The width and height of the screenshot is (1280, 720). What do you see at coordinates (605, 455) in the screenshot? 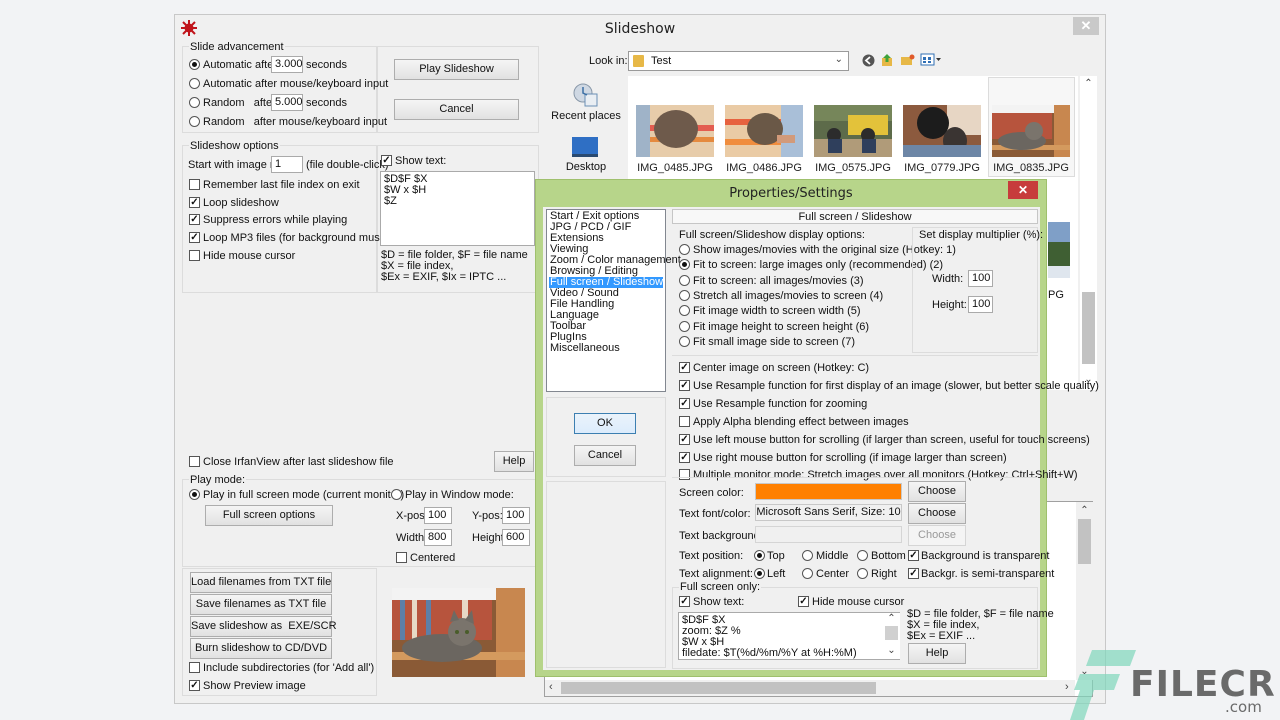
I see `dialog-cancel-button: Cancel` at bounding box center [605, 455].